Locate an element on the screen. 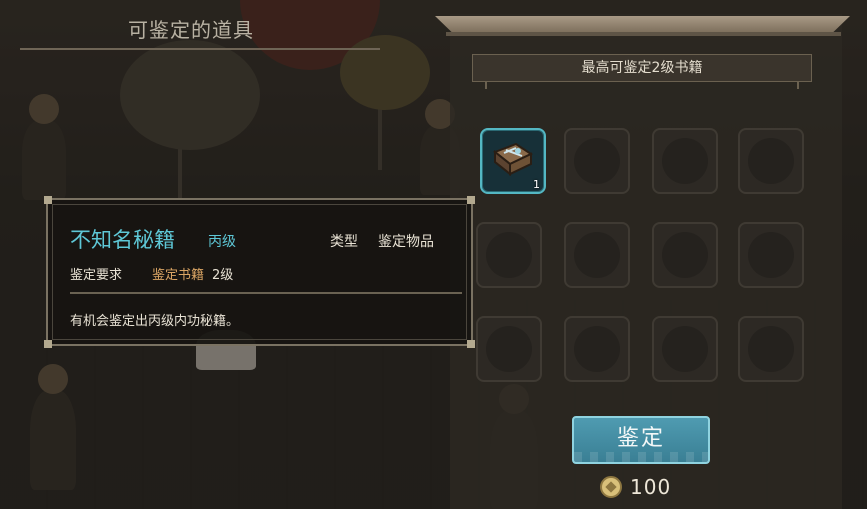  book-icon is located at coordinates (513, 159).